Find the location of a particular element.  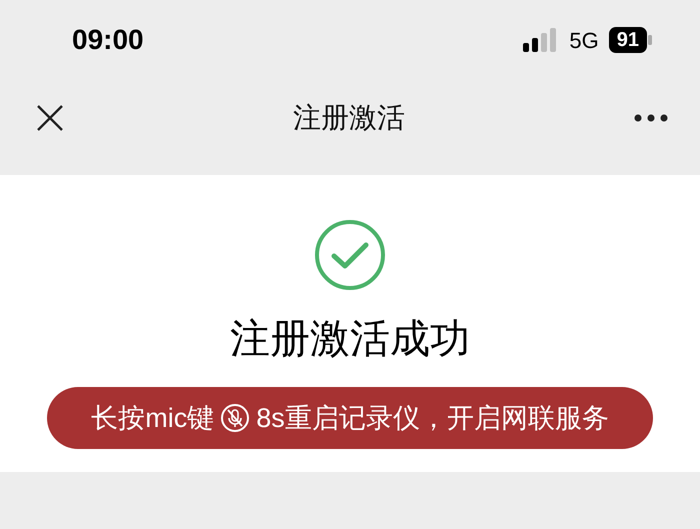

close-icon is located at coordinates (50, 118).